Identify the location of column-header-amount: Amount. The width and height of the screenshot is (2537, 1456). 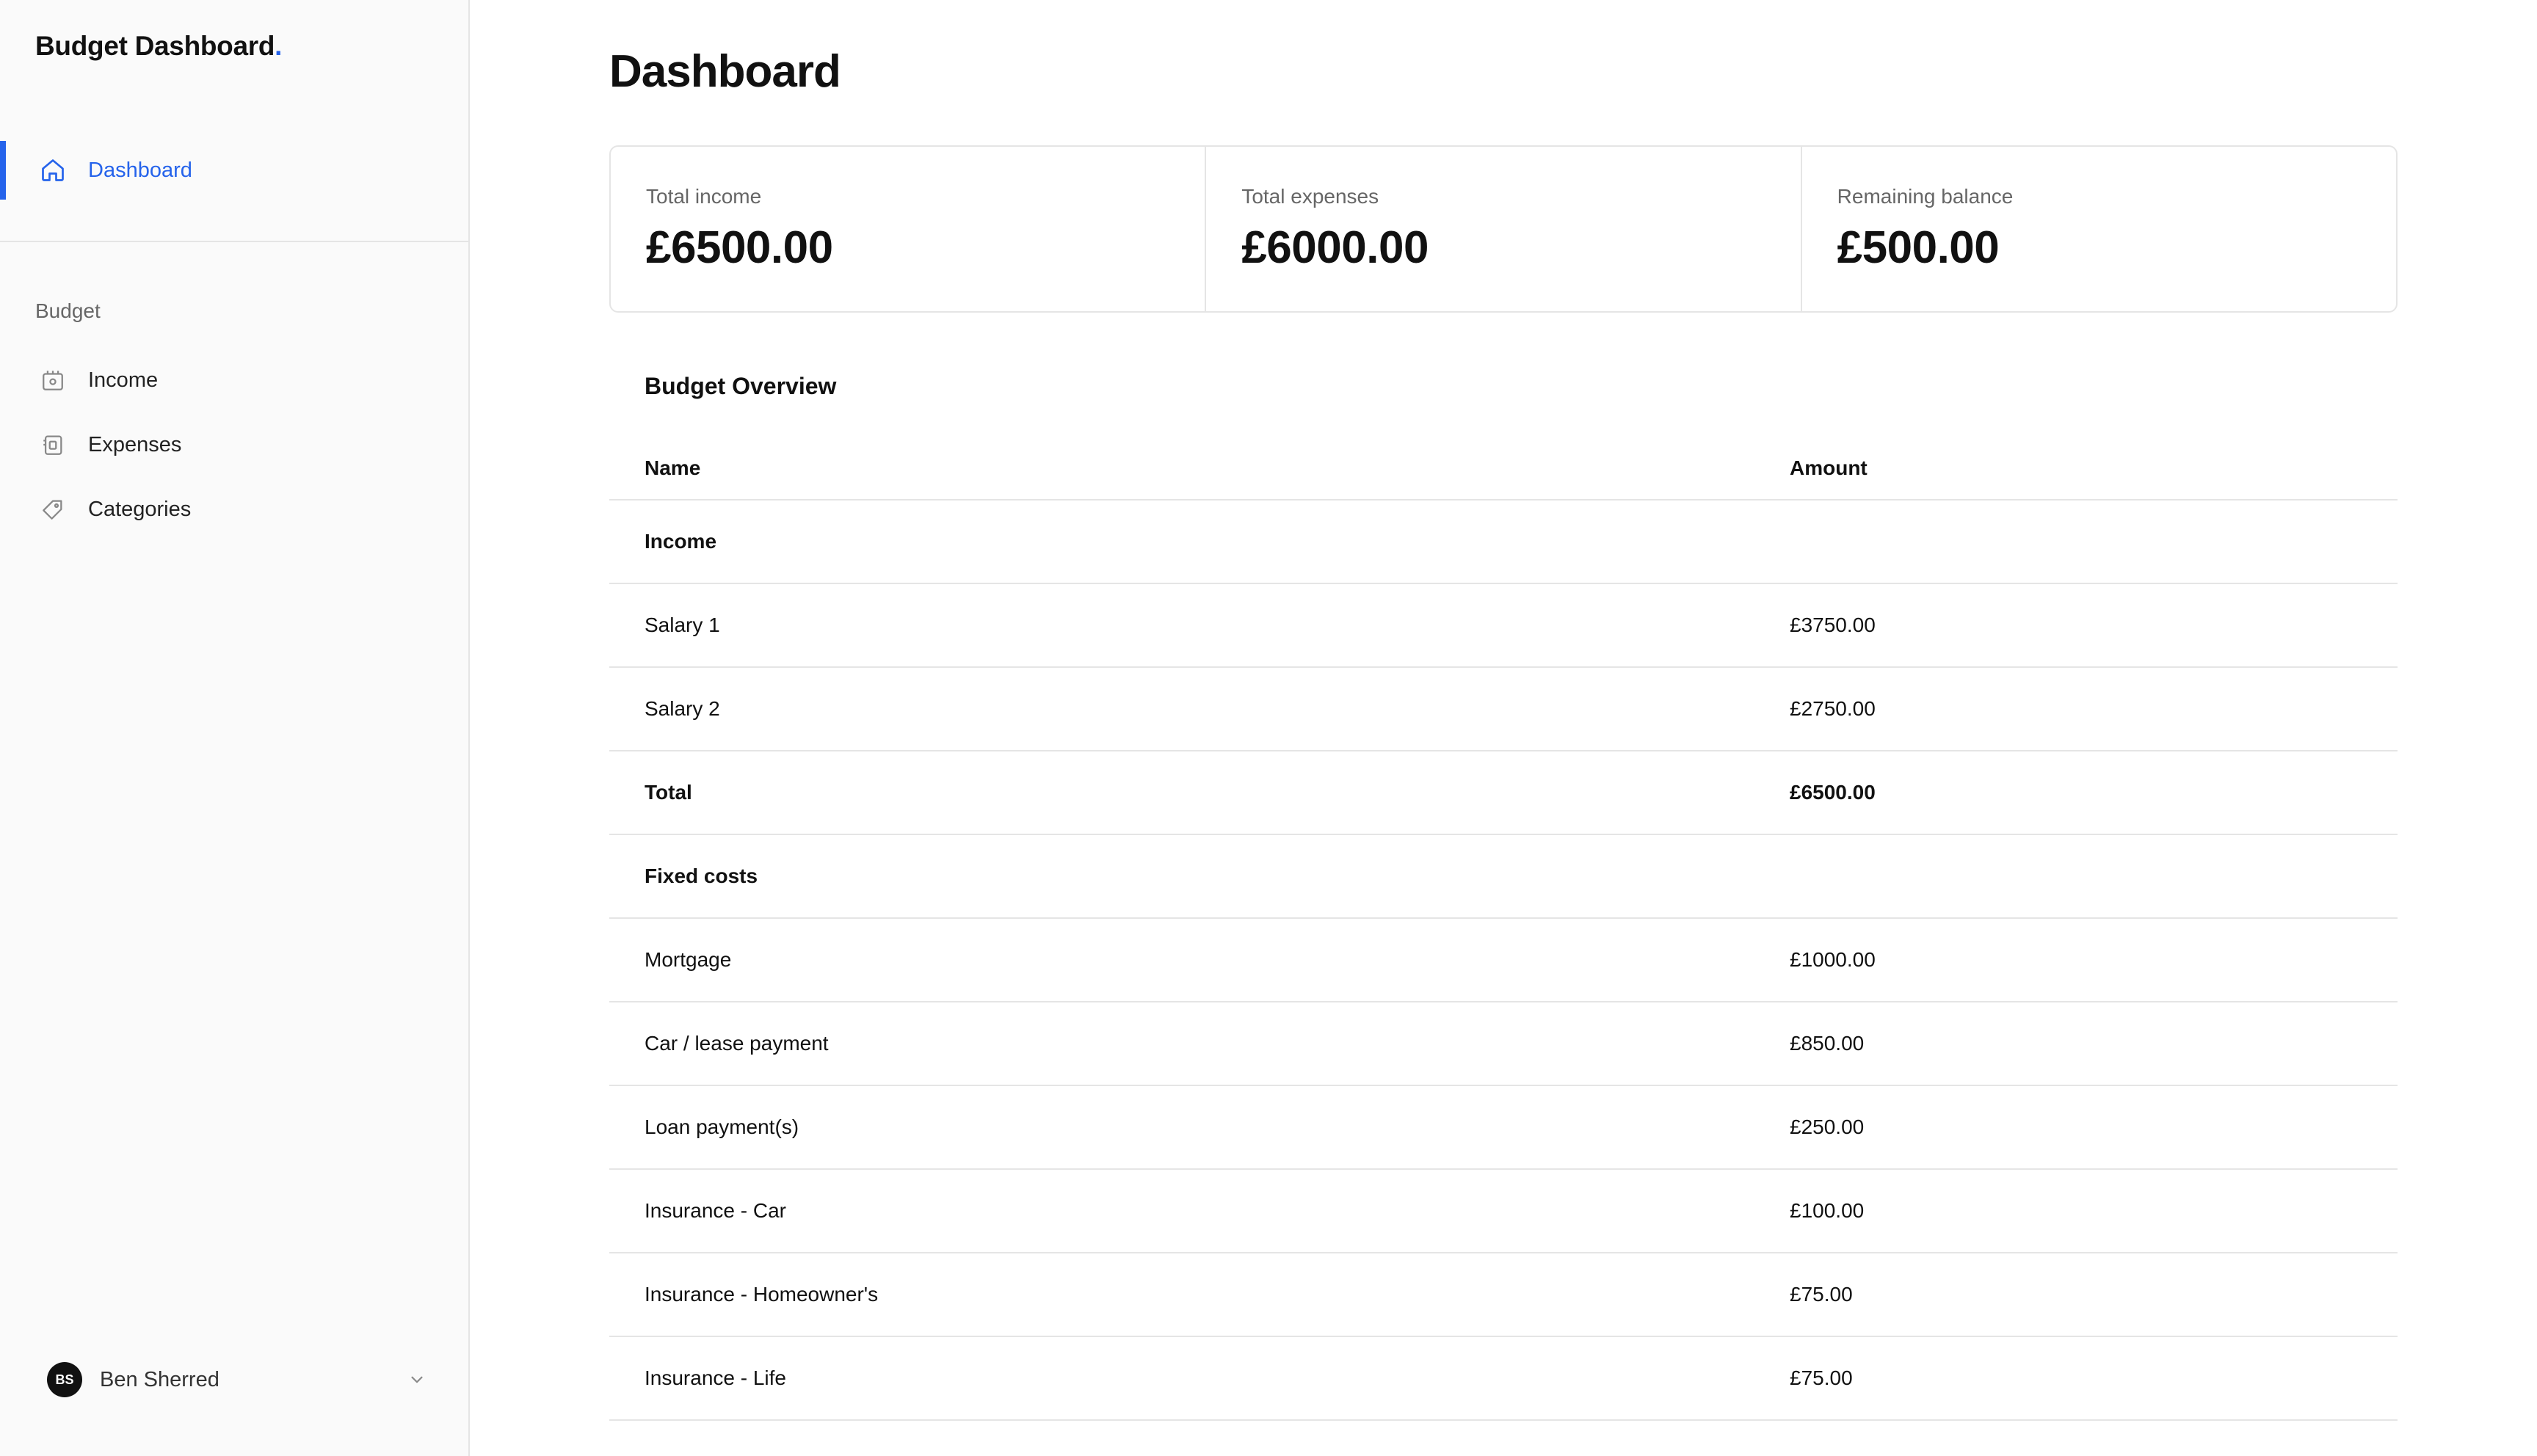
(1829, 467).